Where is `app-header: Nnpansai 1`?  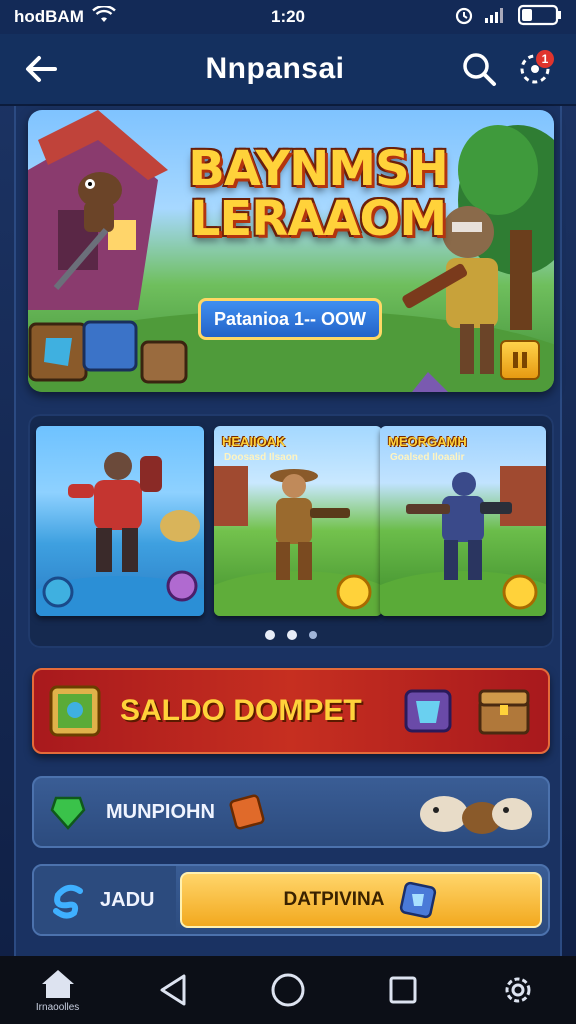
app-header: Nnpansai 1 is located at coordinates (288, 70).